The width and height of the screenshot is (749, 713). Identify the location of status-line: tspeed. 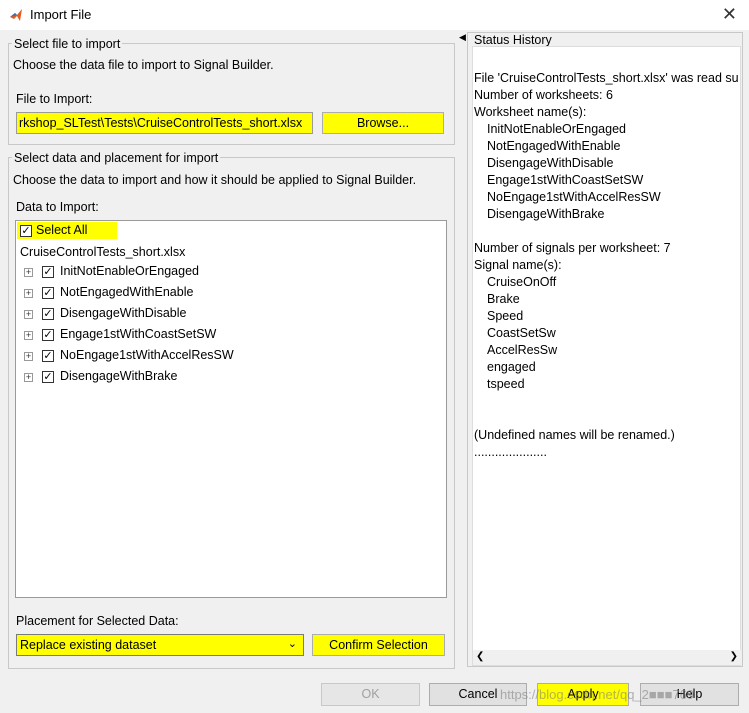
(506, 384).